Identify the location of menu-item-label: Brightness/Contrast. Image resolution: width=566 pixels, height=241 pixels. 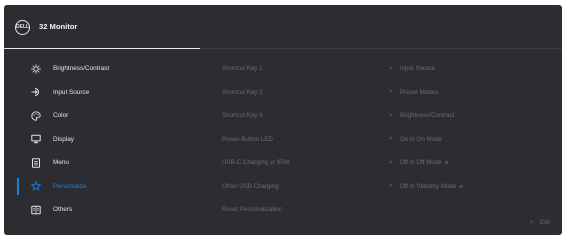
(81, 69).